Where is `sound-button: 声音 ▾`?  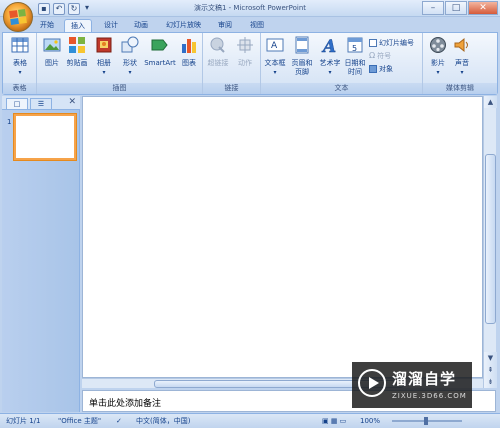 sound-button: 声音 ▾ is located at coordinates (462, 56).